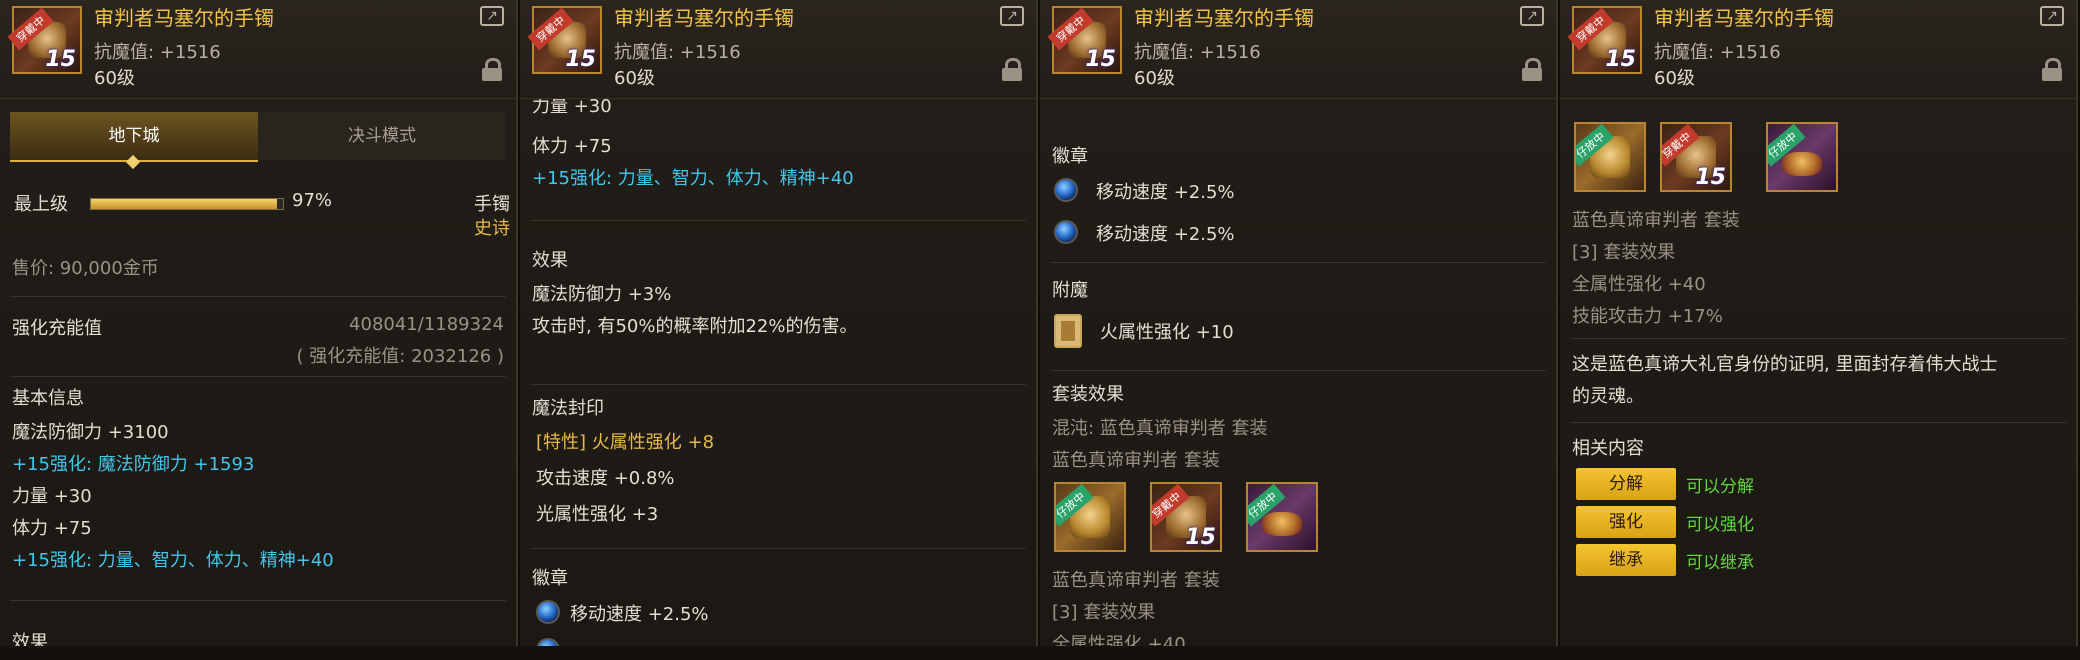 This screenshot has width=2080, height=660. What do you see at coordinates (1088, 394) in the screenshot?
I see `set-effect-title: 套装效果` at bounding box center [1088, 394].